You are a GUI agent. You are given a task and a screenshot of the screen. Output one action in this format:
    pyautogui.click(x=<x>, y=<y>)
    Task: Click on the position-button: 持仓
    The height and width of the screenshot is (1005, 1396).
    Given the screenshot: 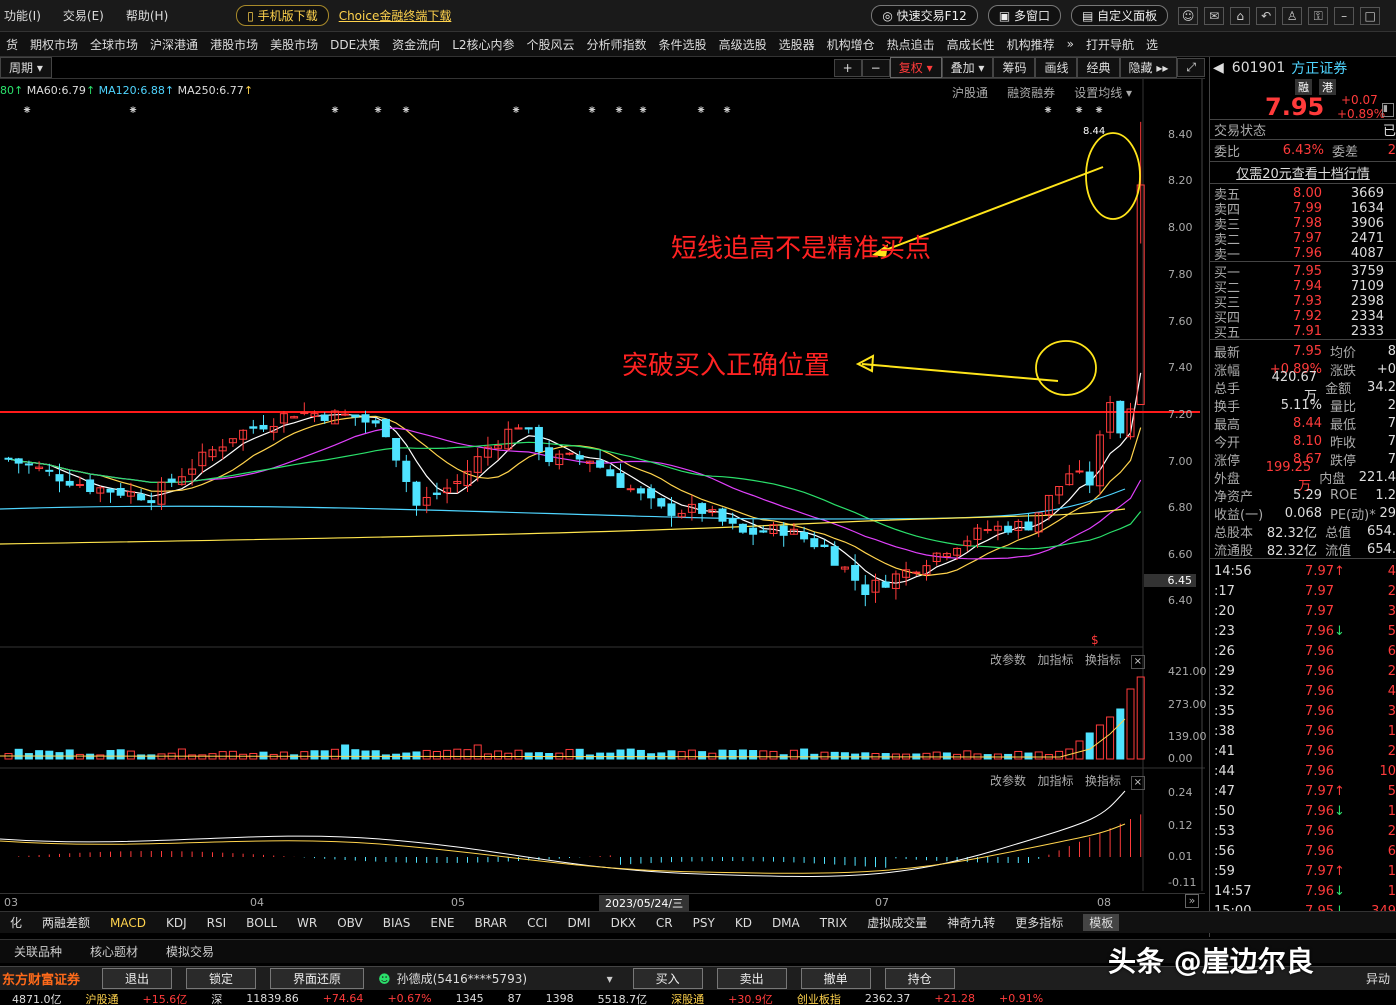 What is the action you would take?
    pyautogui.click(x=919, y=978)
    